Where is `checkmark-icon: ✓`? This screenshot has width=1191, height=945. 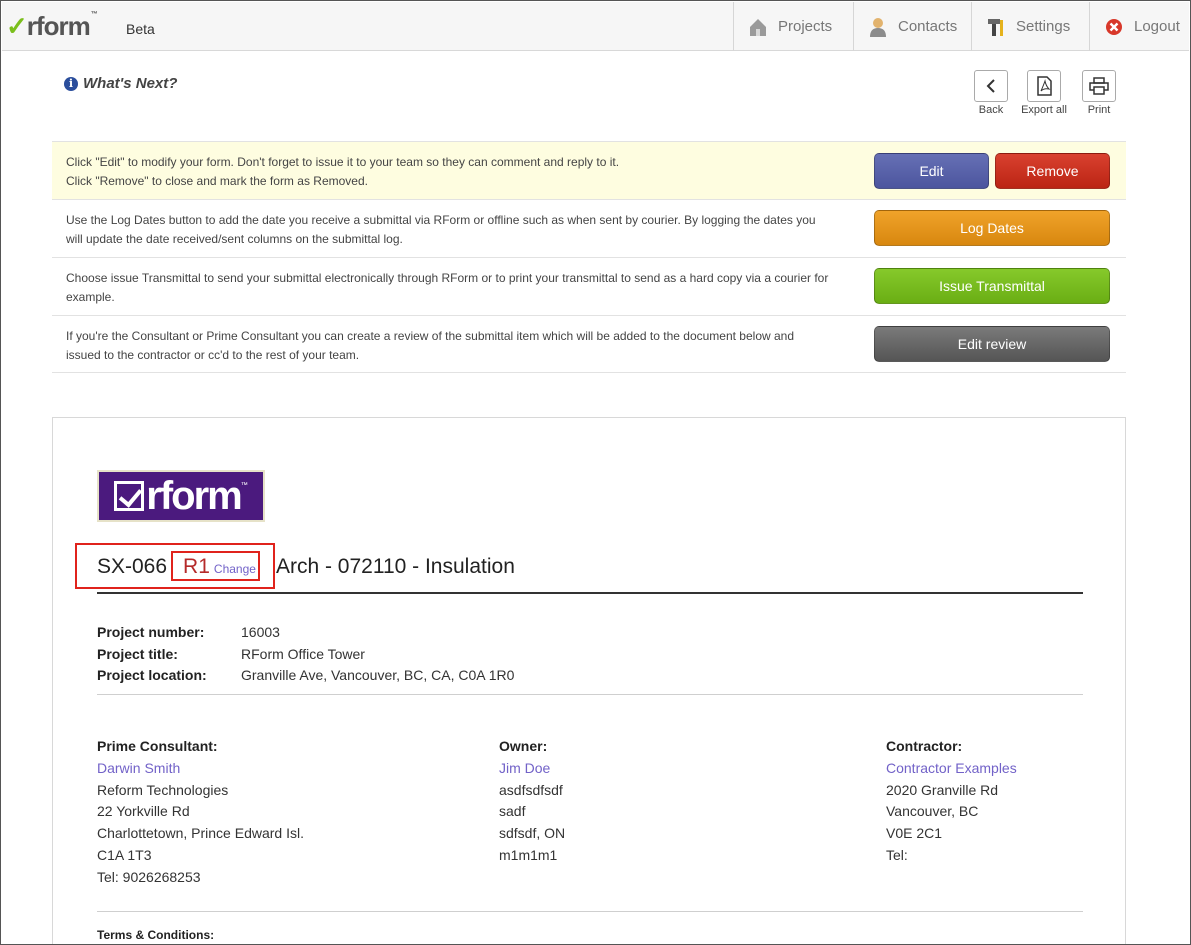 checkmark-icon: ✓ is located at coordinates (17, 26).